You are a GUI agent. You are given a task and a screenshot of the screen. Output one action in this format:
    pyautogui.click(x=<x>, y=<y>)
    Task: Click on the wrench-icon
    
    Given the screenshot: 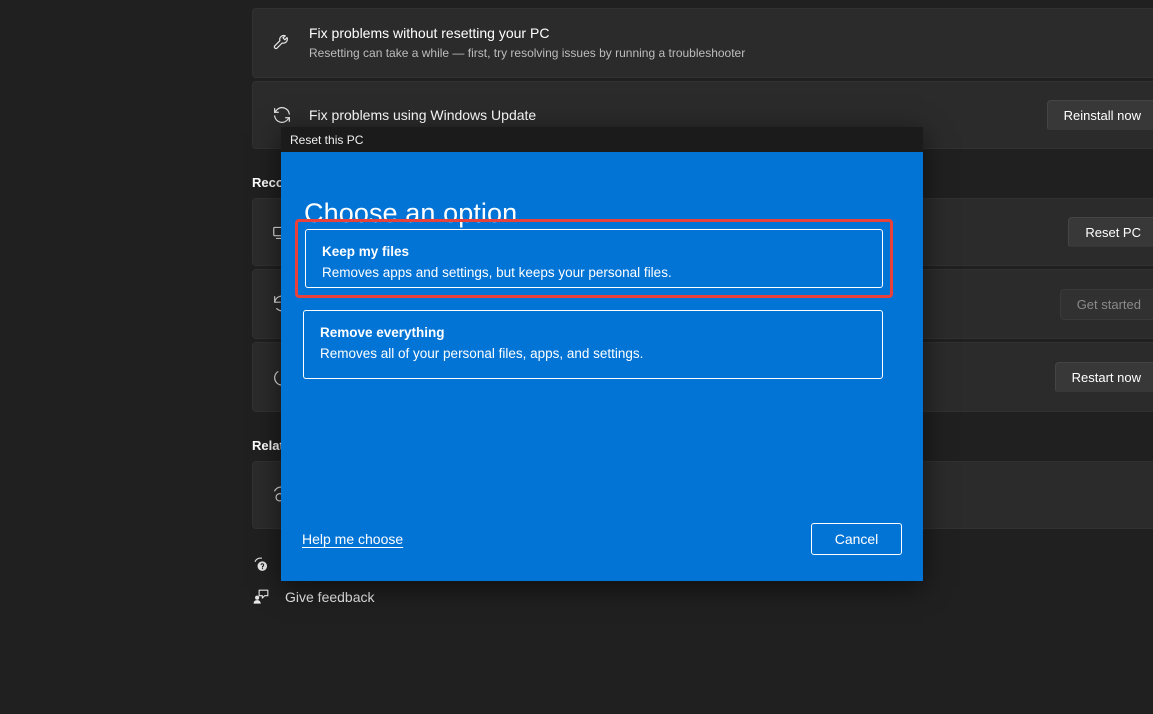 What is the action you would take?
    pyautogui.click(x=288, y=43)
    